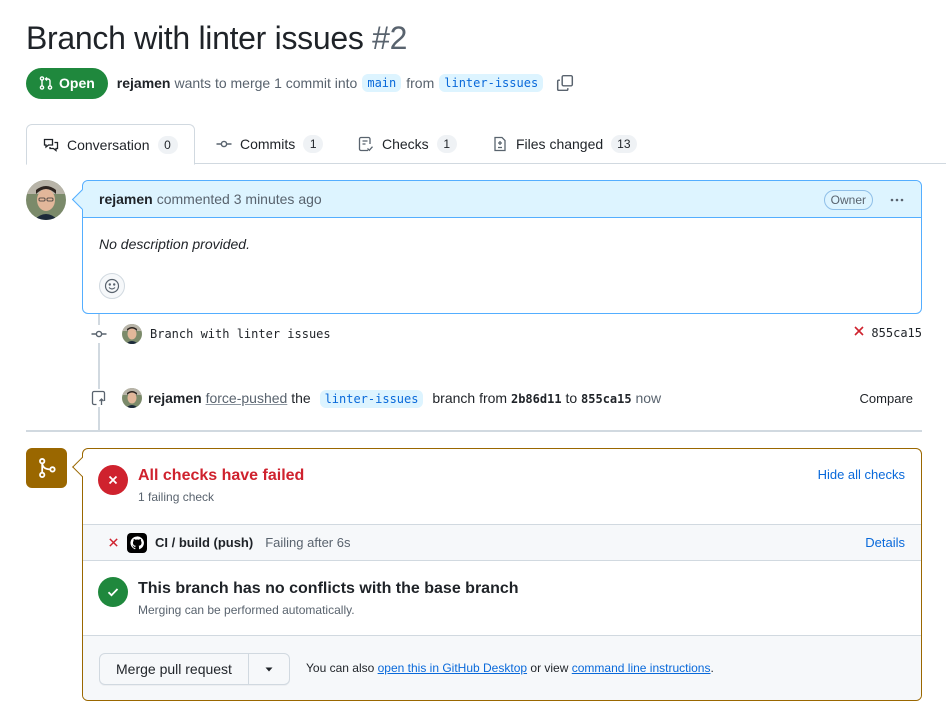 This screenshot has height=717, width=946. What do you see at coordinates (641, 668) in the screenshot?
I see `command-line-instructions-link: command line instructions` at bounding box center [641, 668].